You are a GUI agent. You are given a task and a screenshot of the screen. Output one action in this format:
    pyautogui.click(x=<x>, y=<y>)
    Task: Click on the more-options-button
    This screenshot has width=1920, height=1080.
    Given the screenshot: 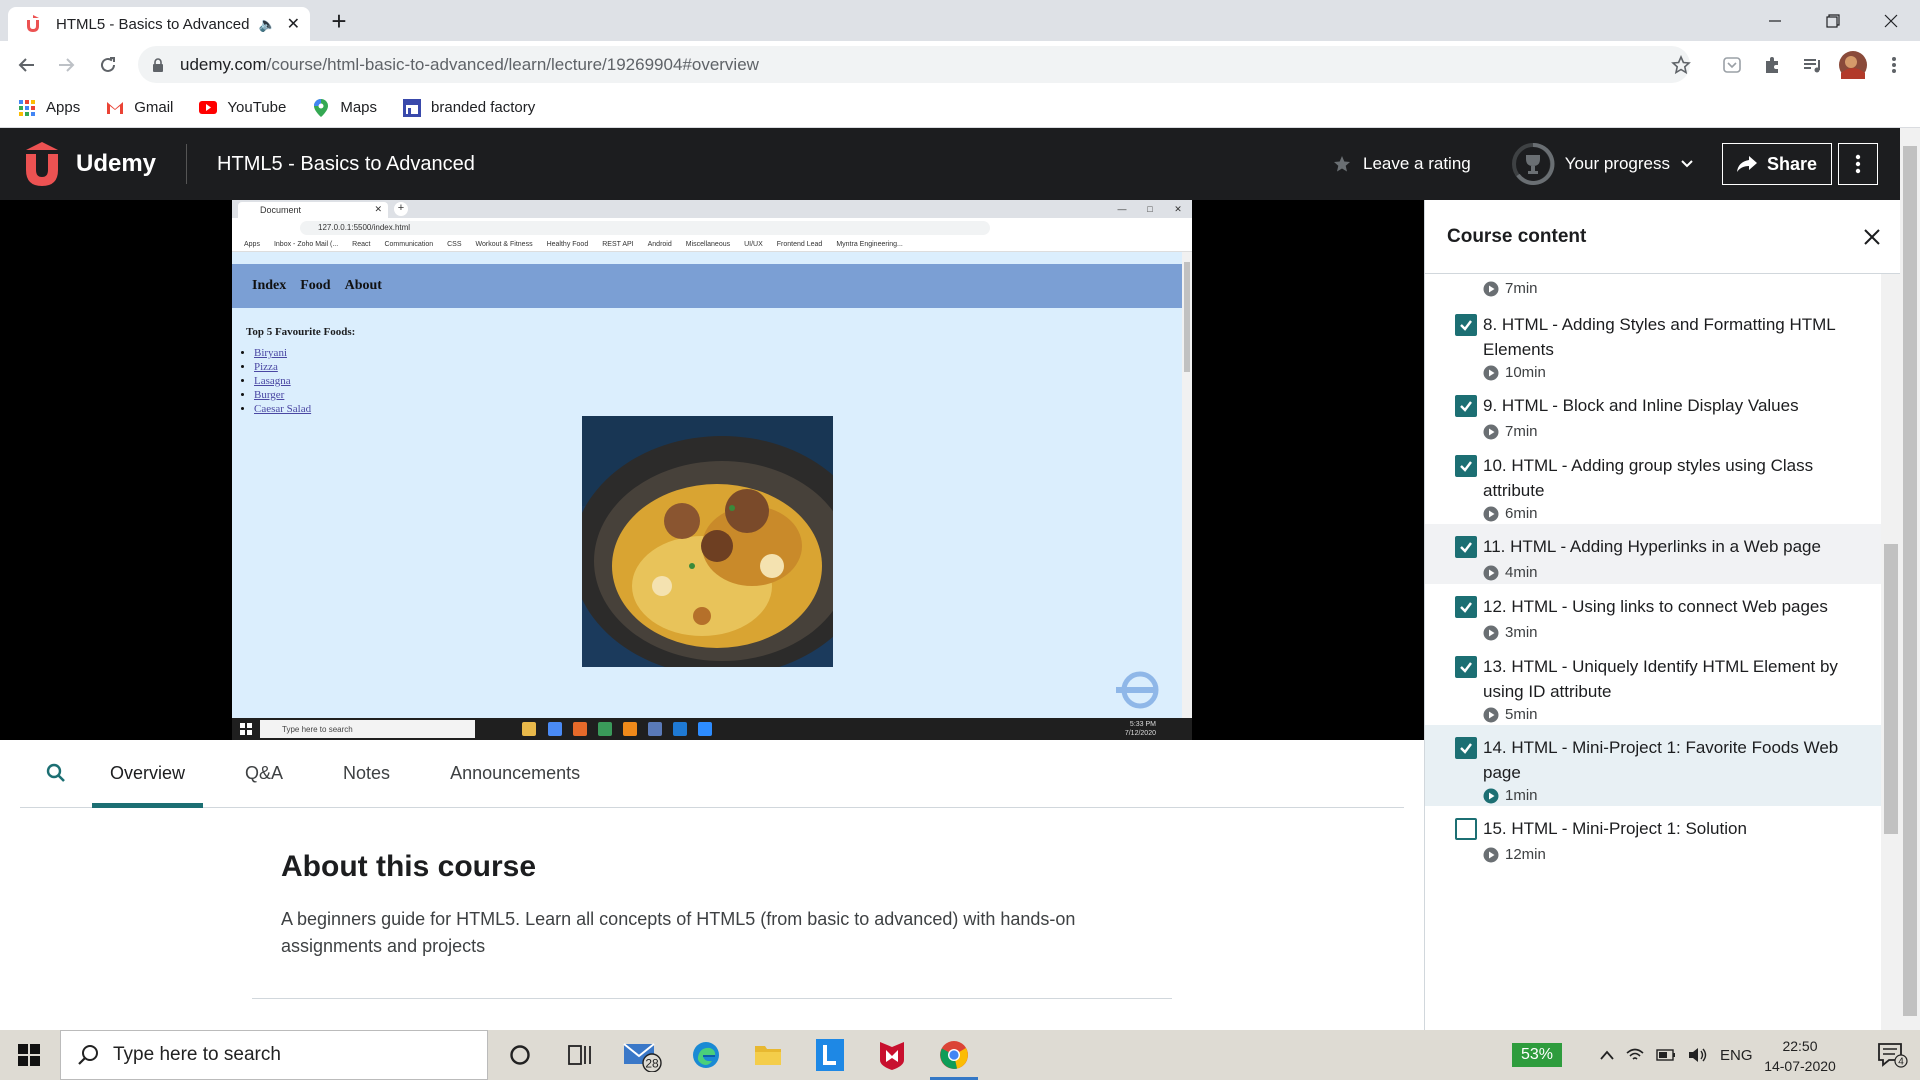 What is the action you would take?
    pyautogui.click(x=1858, y=164)
    